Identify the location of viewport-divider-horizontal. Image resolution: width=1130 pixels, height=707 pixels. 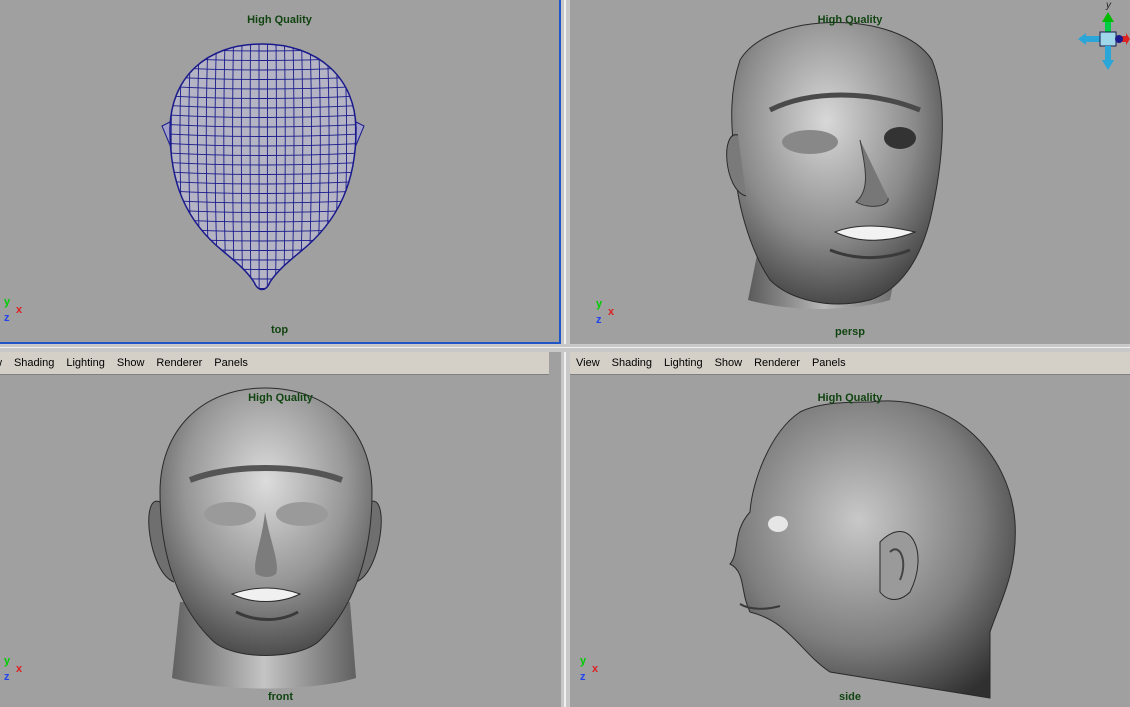
(565, 348).